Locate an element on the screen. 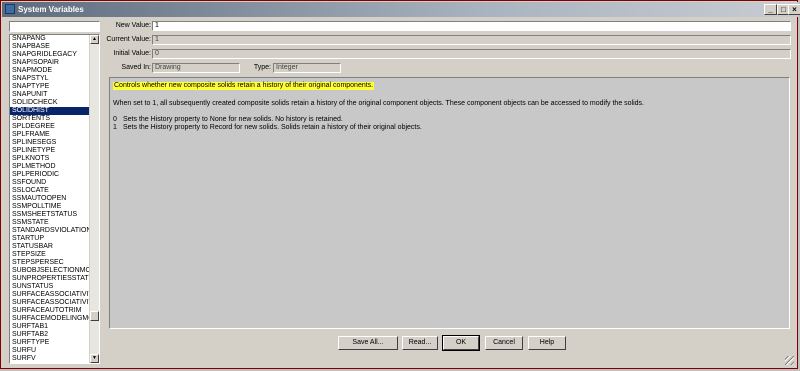 The image size is (800, 371). list-item: SSLOCATE is located at coordinates (50, 191).